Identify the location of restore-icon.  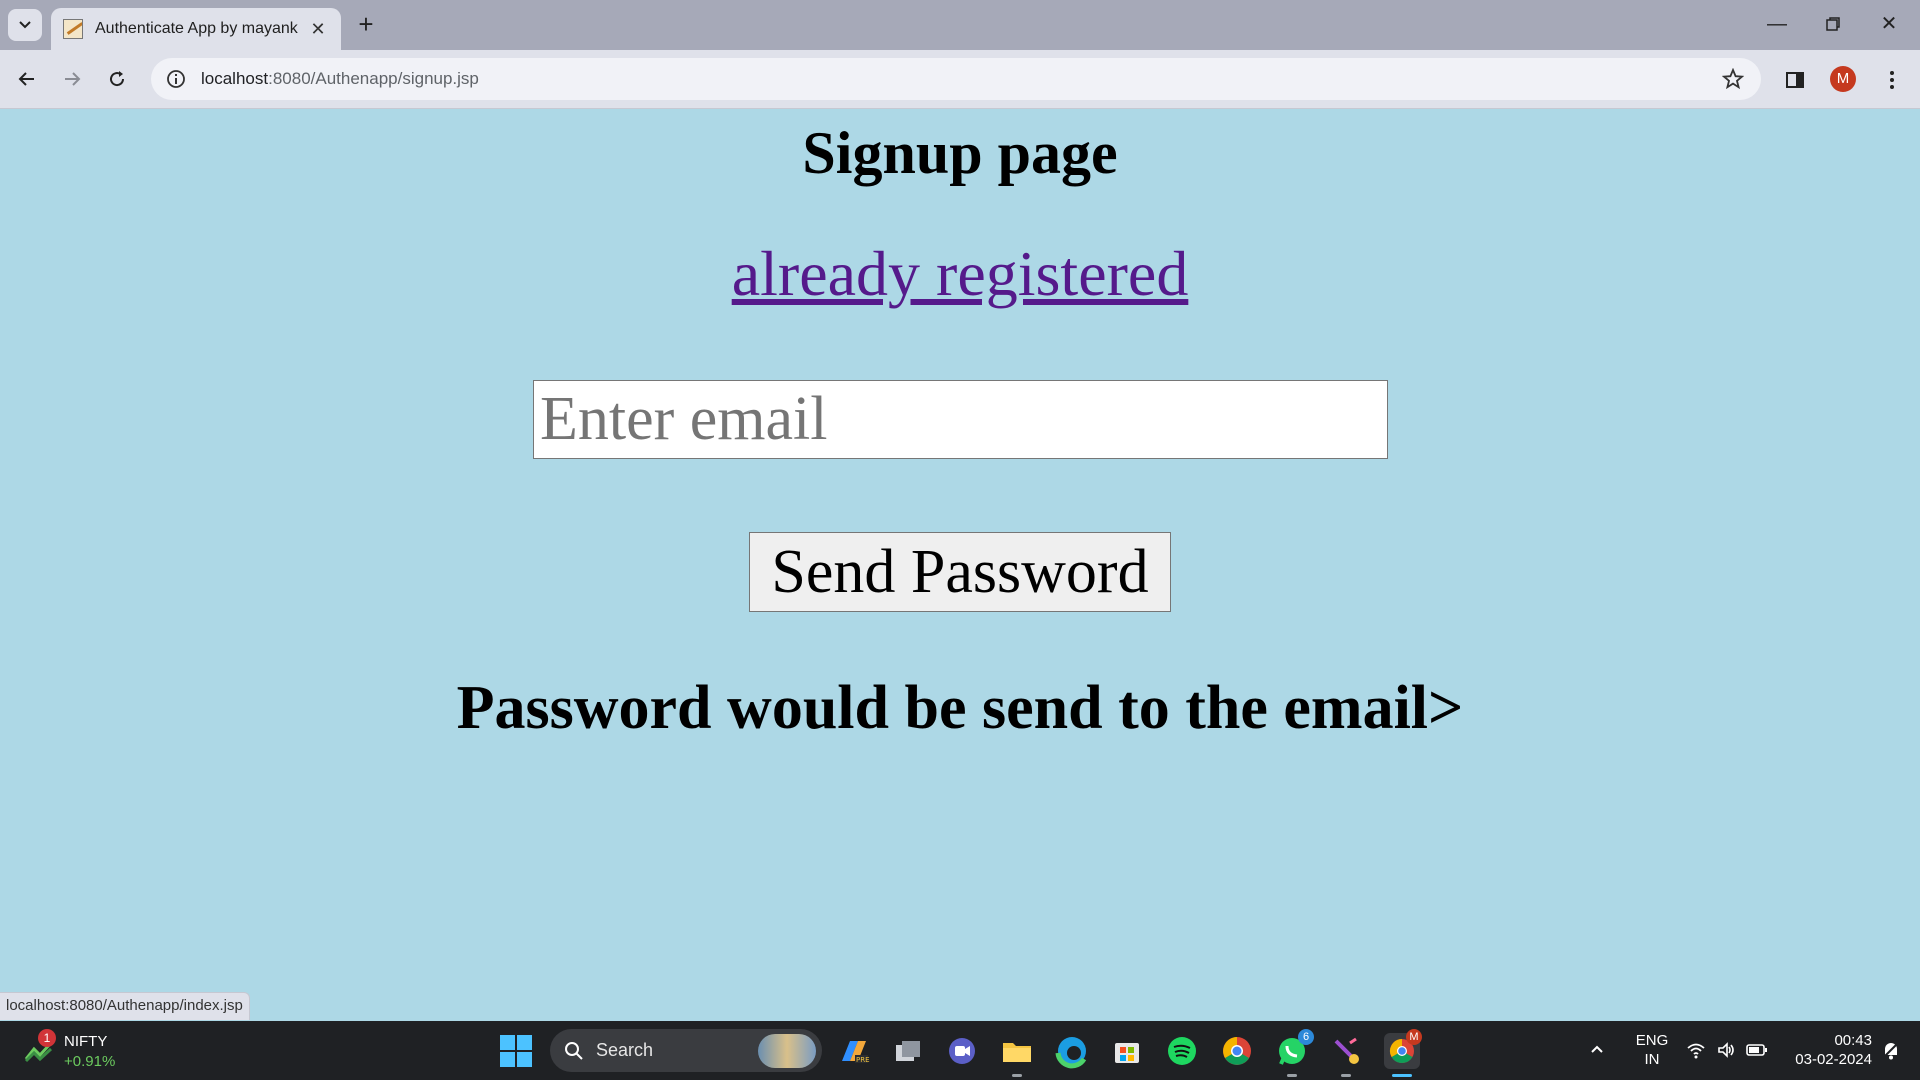
(1833, 24).